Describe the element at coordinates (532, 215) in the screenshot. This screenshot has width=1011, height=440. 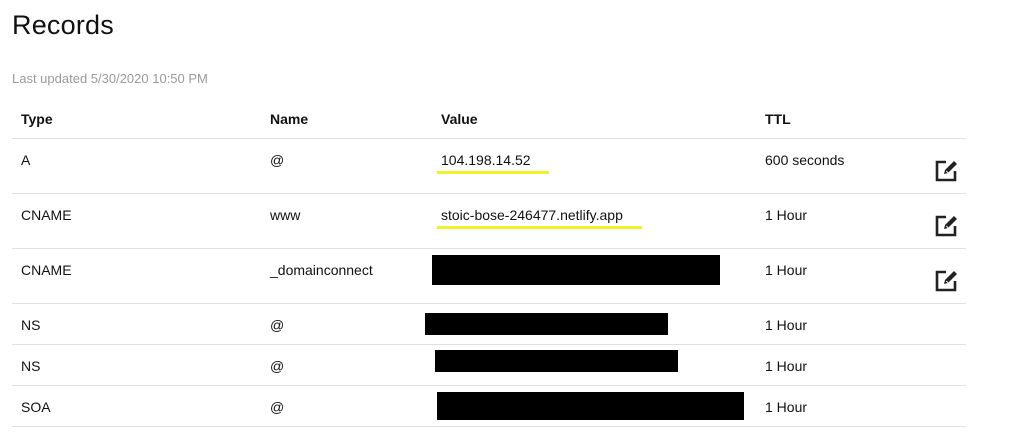
I see `record-value: stoic-bose-246477.netlify.app` at that location.